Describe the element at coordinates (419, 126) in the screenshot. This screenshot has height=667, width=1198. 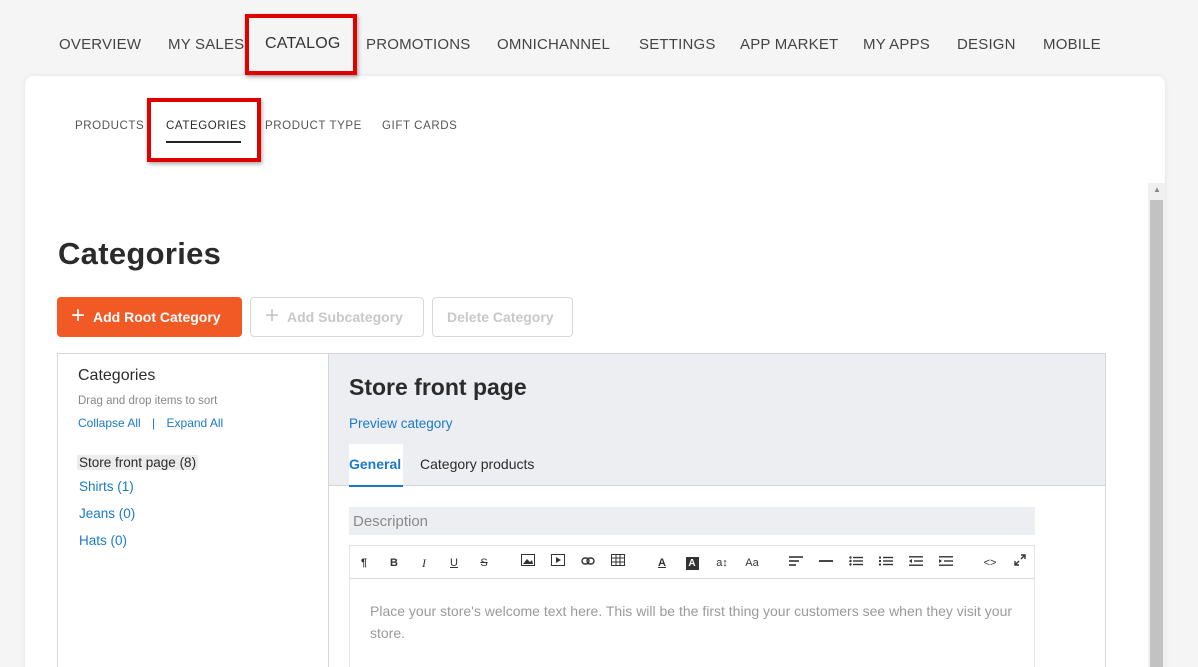
I see `subnav-gift-cards: GIFT CARDS` at that location.